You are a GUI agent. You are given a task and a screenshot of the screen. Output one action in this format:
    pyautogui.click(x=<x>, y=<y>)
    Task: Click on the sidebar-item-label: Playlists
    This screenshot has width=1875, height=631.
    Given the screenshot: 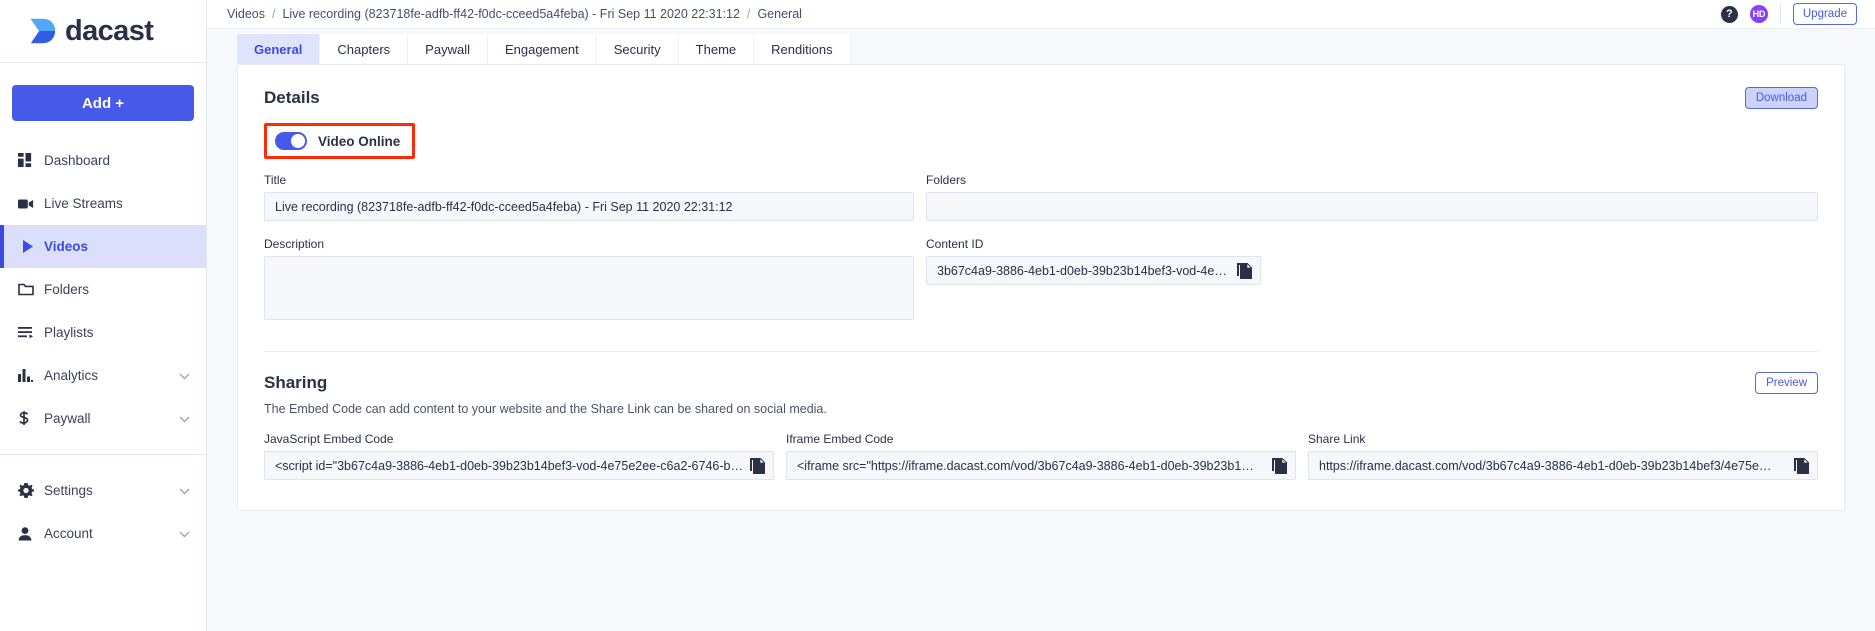 What is the action you would take?
    pyautogui.click(x=69, y=332)
    